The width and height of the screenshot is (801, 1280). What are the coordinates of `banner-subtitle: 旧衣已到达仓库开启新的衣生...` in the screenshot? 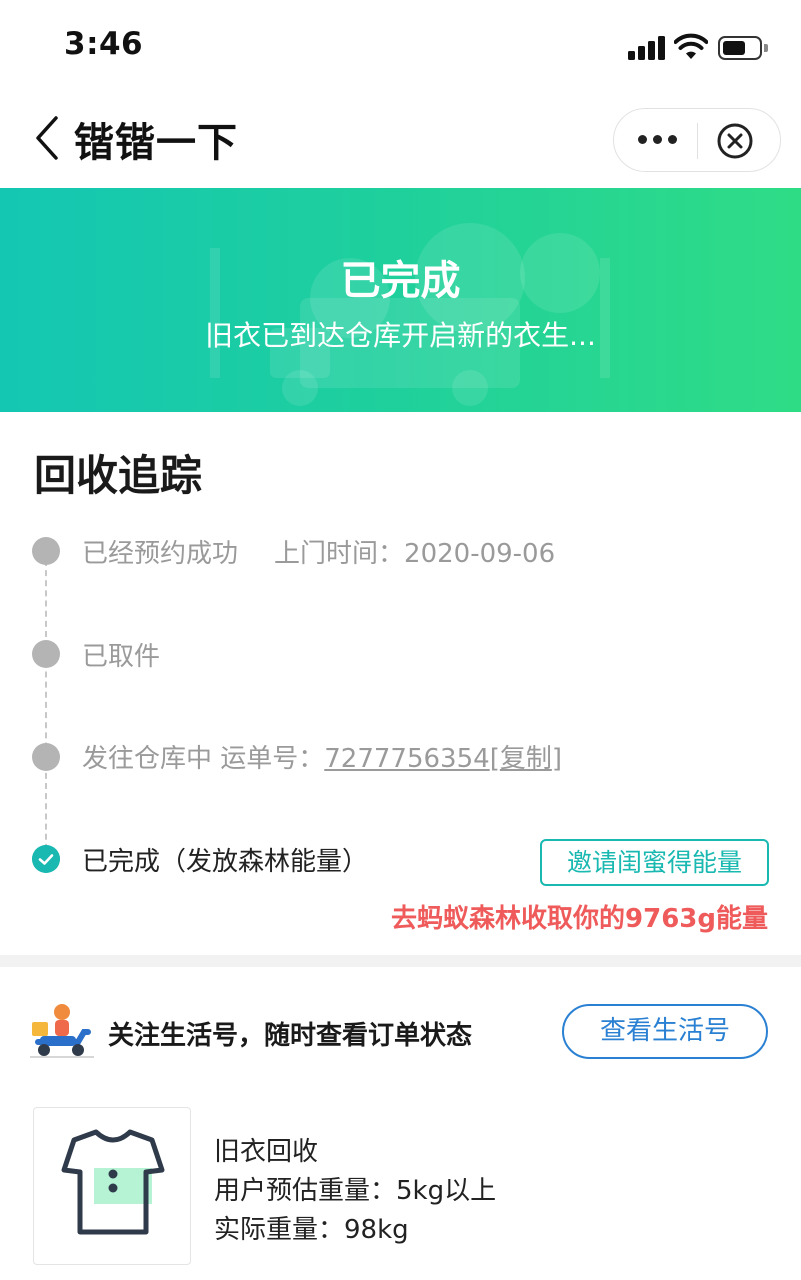 It's located at (400, 335).